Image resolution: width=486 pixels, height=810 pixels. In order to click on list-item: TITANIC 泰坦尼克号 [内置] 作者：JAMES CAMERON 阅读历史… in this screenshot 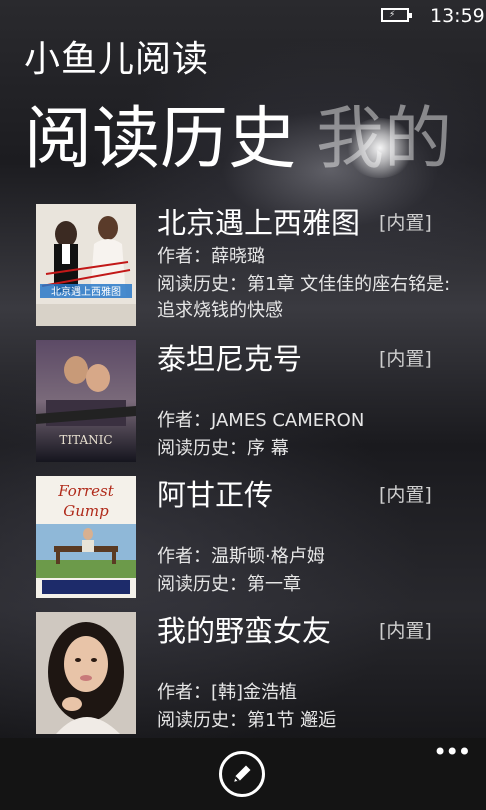, I will do `click(246, 402)`.